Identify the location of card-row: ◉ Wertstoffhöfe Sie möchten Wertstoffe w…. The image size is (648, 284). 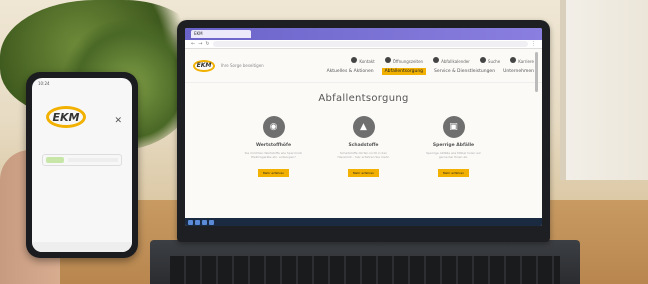
(363, 146).